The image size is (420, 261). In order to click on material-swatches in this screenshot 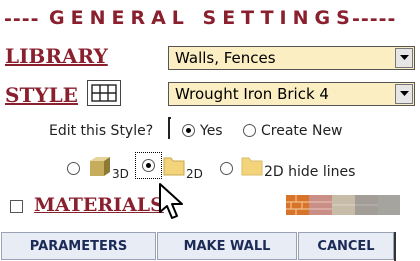, I will do `click(343, 205)`.